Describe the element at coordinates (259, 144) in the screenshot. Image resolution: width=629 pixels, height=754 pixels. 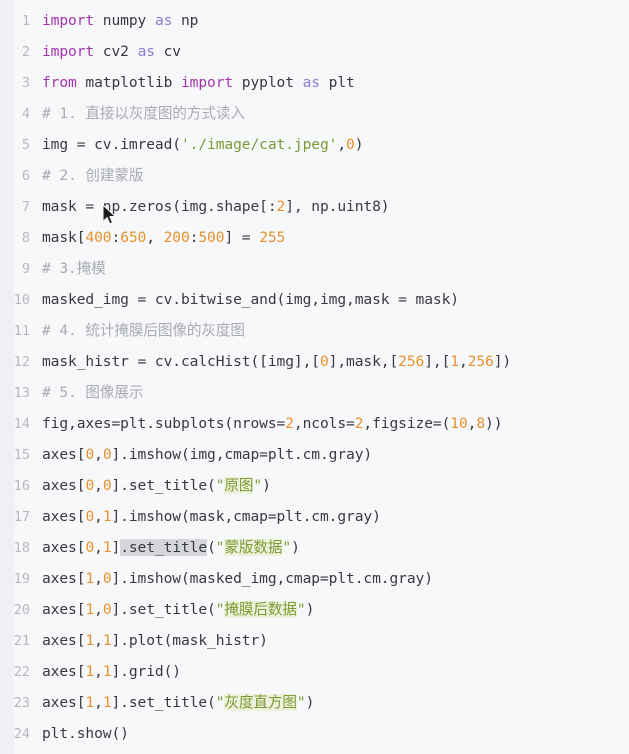
I see `code-token: './image/cat.jpeg'` at that location.